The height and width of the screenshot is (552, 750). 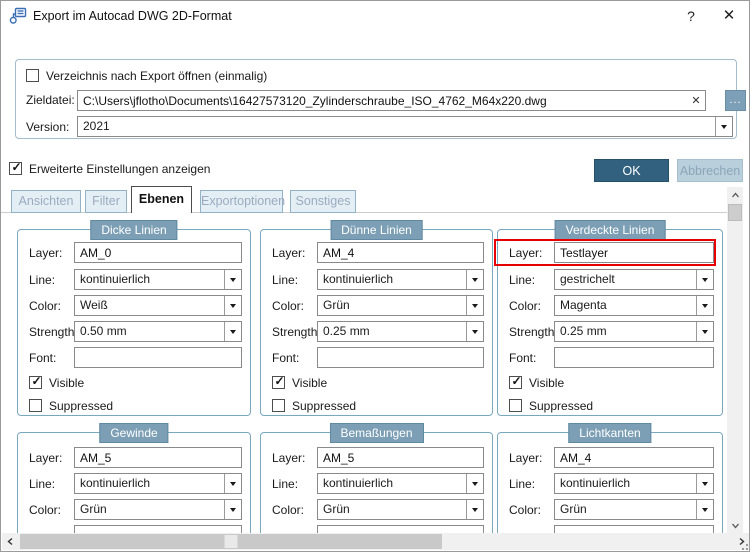 What do you see at coordinates (286, 358) in the screenshot?
I see `font-label: Font:` at bounding box center [286, 358].